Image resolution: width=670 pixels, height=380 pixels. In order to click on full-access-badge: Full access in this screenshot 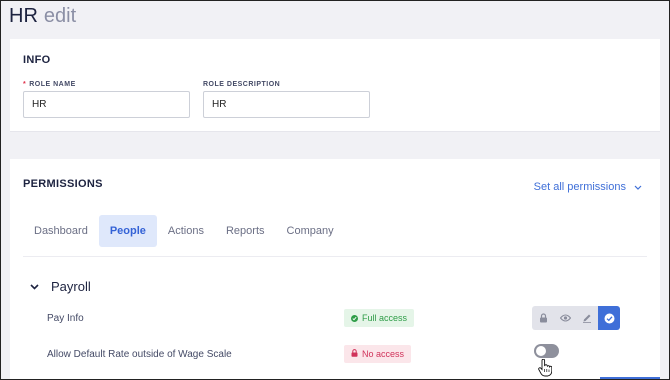, I will do `click(379, 318)`.